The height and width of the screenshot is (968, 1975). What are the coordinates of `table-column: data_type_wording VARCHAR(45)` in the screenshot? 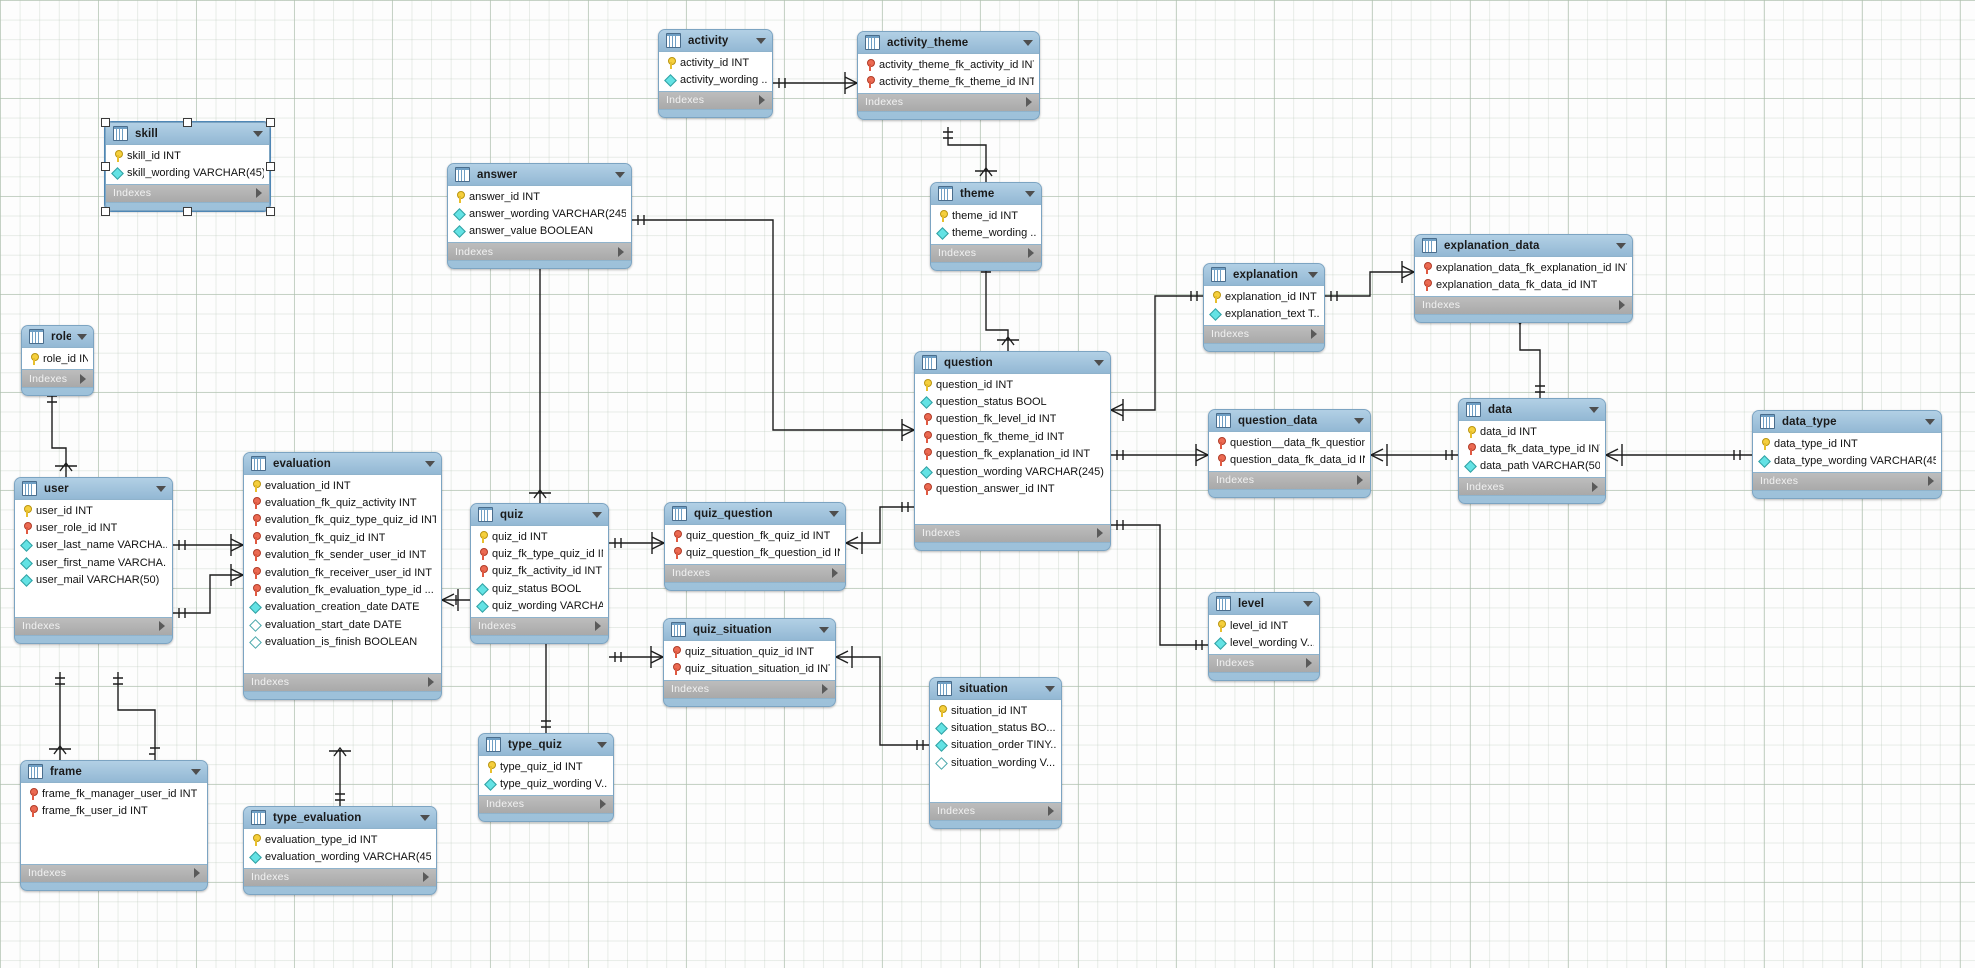 It's located at (1847, 460).